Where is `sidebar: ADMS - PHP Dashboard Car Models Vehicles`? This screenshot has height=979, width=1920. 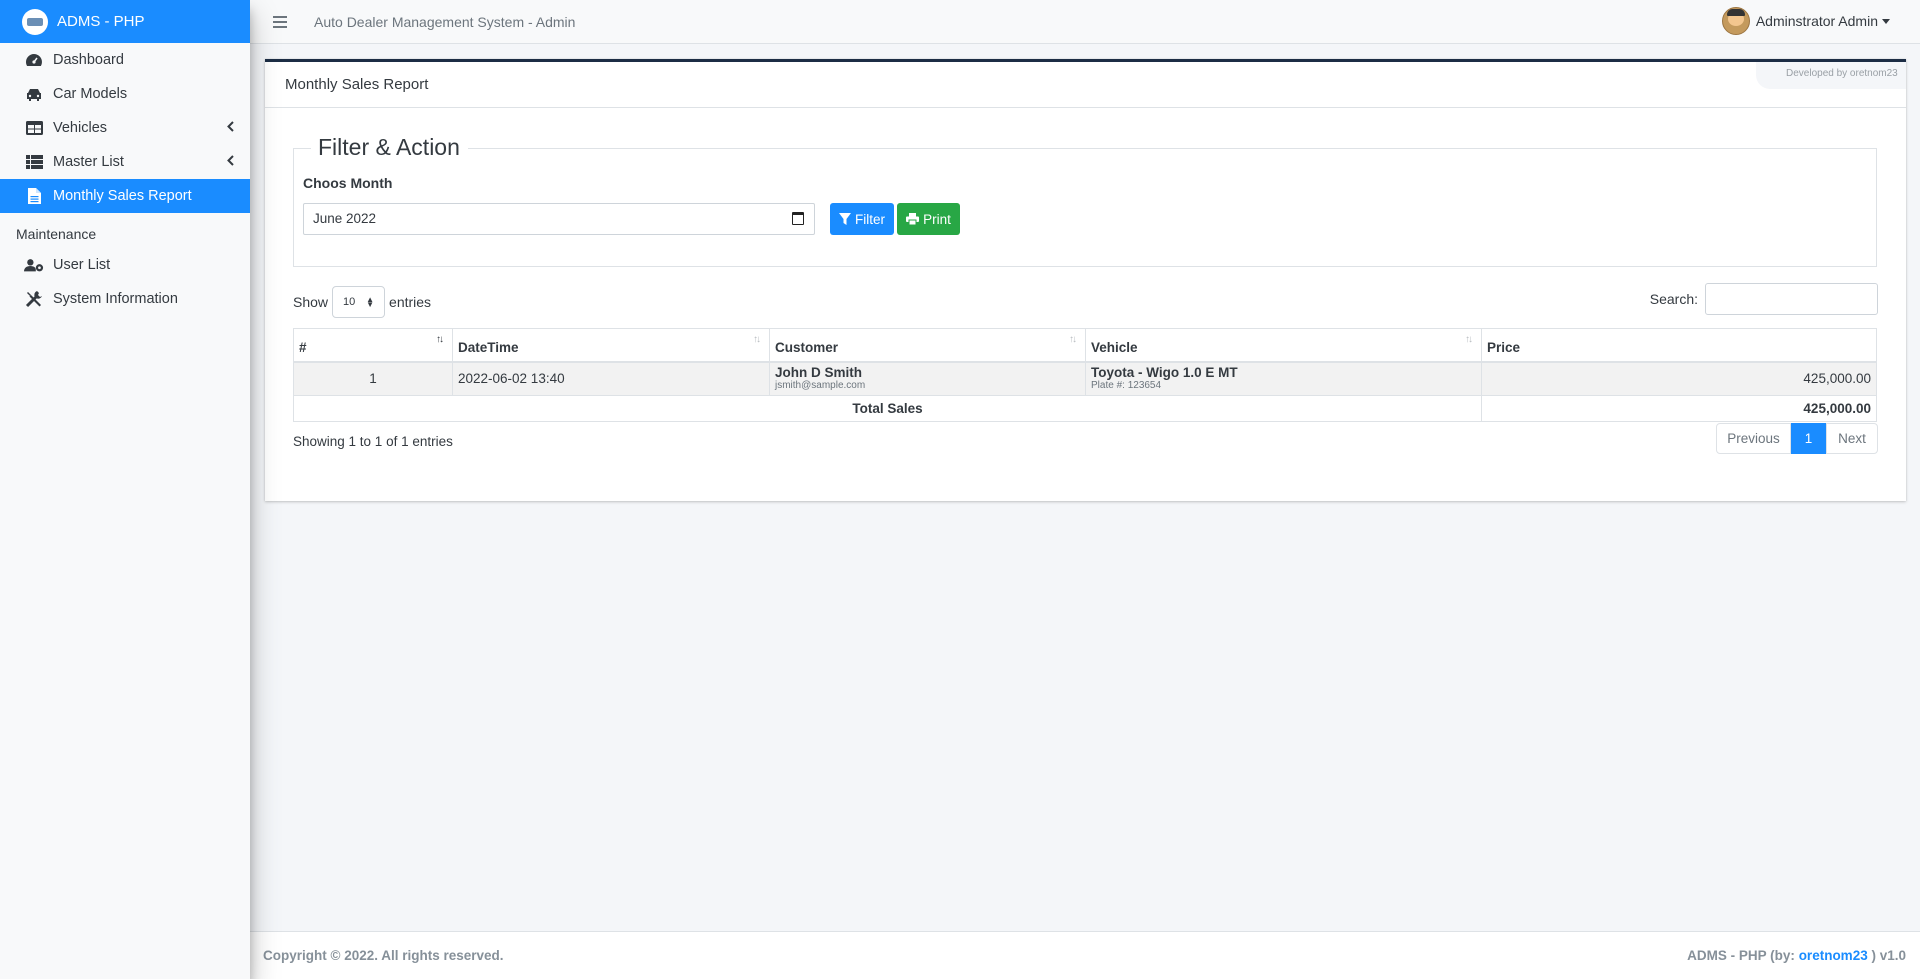
sidebar: ADMS - PHP Dashboard Car Models Vehicles is located at coordinates (125, 489).